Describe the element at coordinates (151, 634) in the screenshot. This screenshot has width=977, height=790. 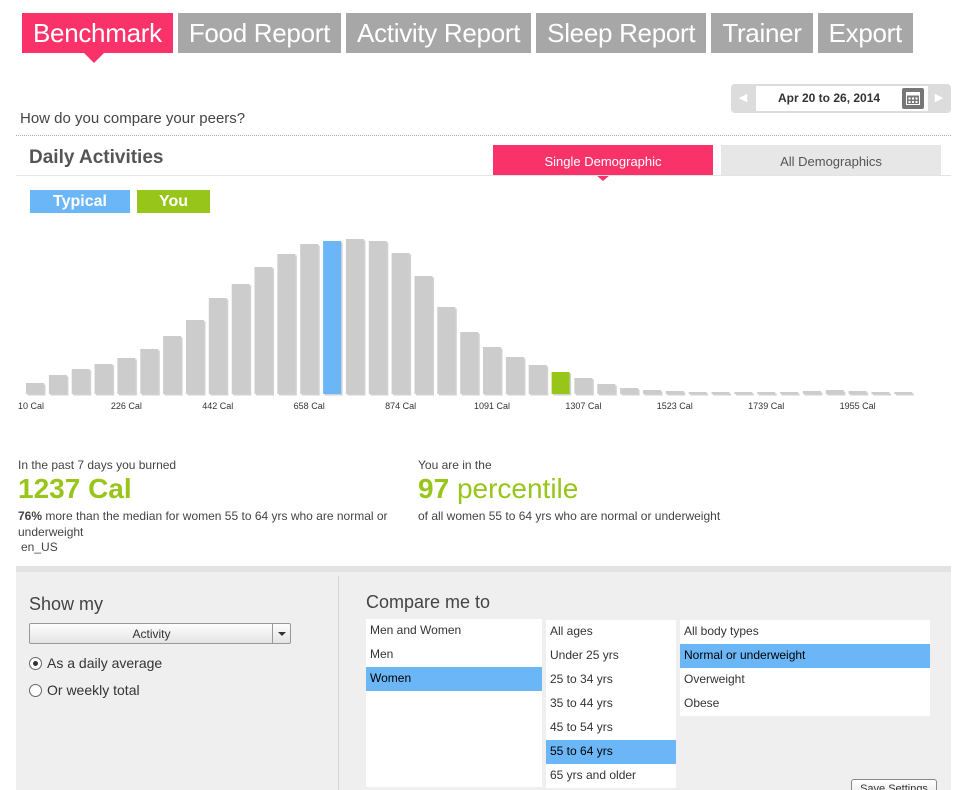
I see `metric-select-value: Activity` at that location.